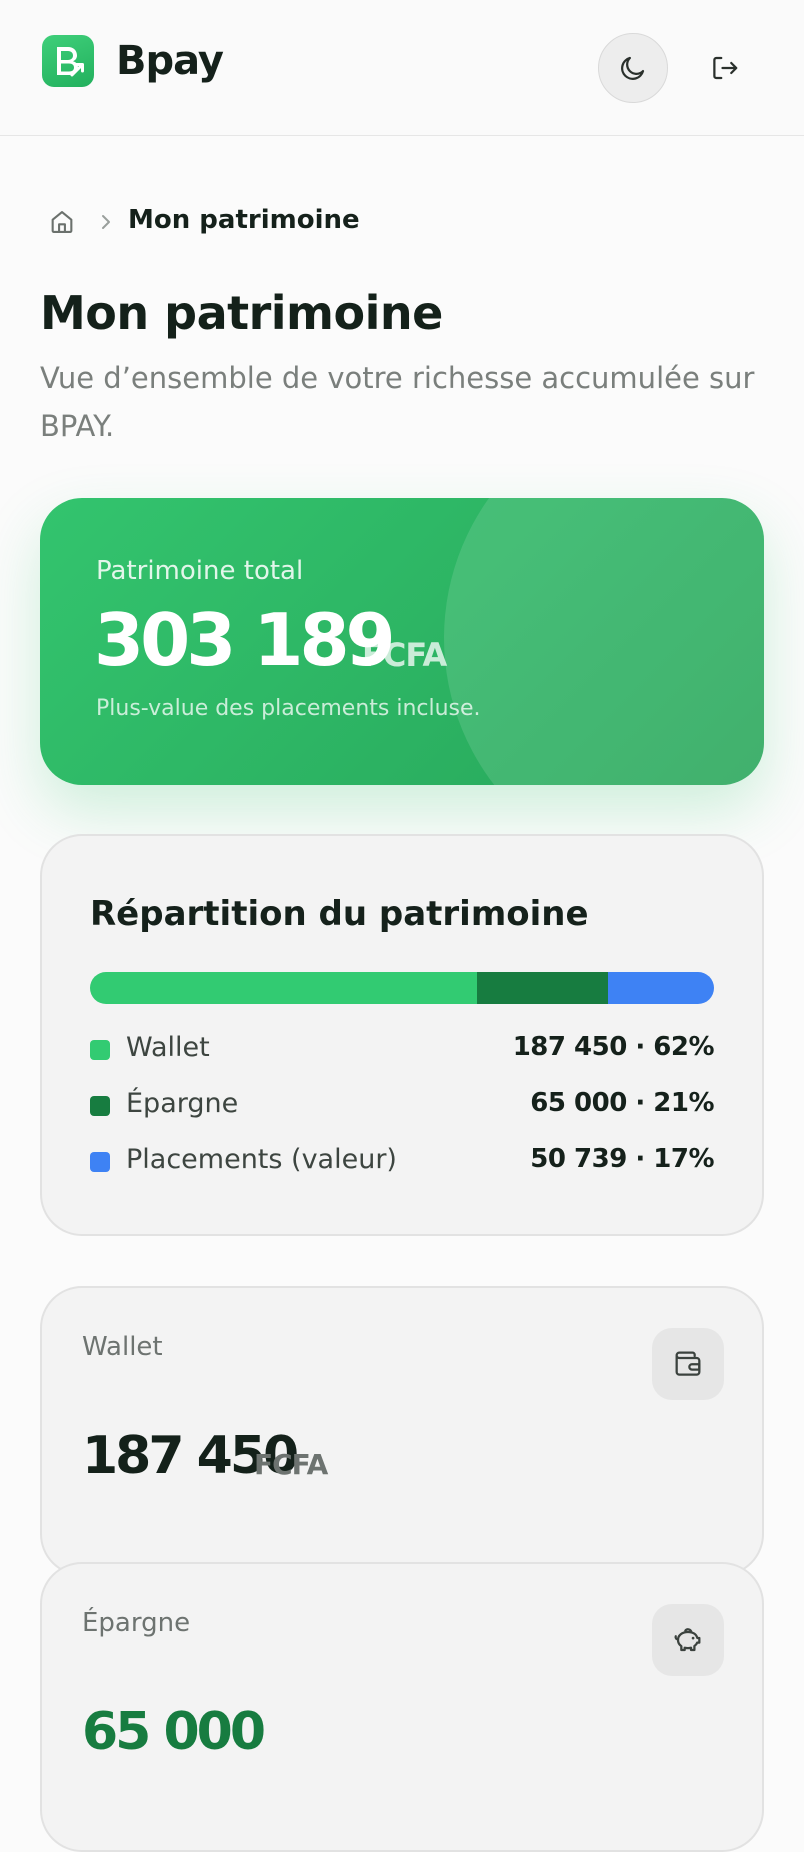 The height and width of the screenshot is (1852, 804). I want to click on distribution-value: 187 450 · 62%, so click(613, 1047).